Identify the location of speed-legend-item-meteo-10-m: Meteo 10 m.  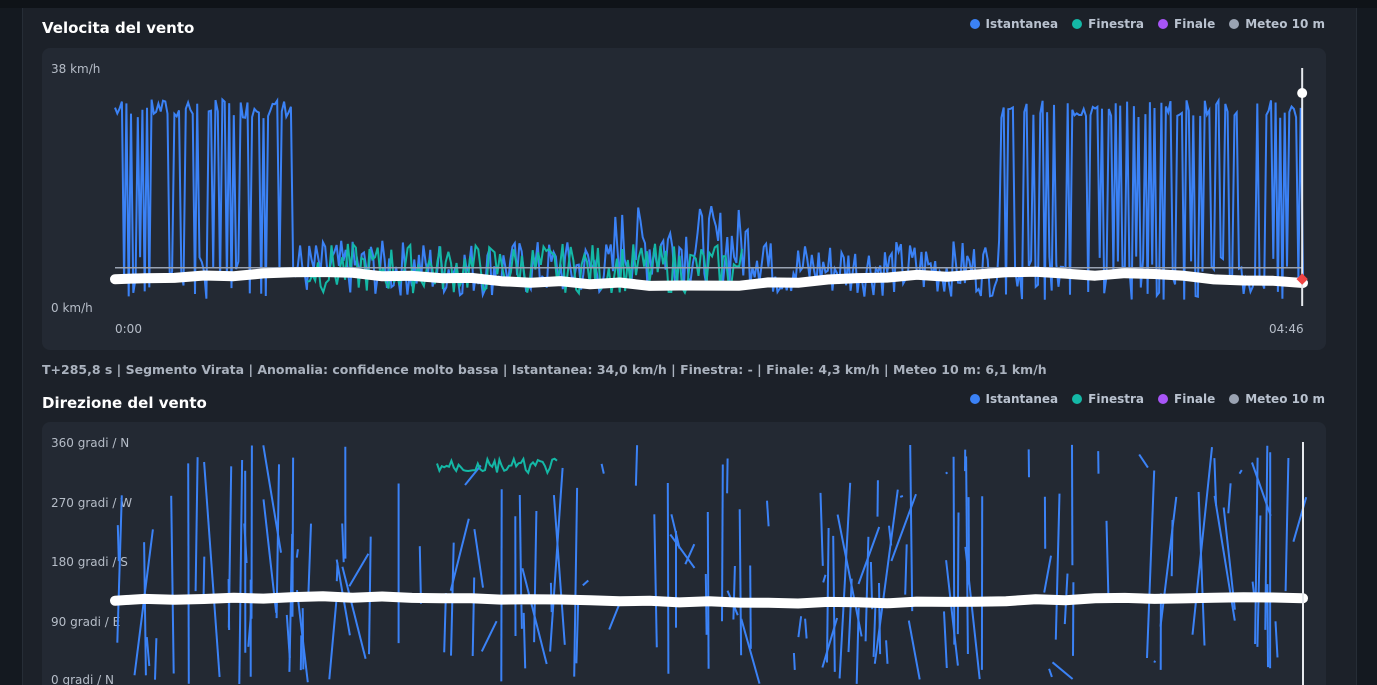
(1277, 24).